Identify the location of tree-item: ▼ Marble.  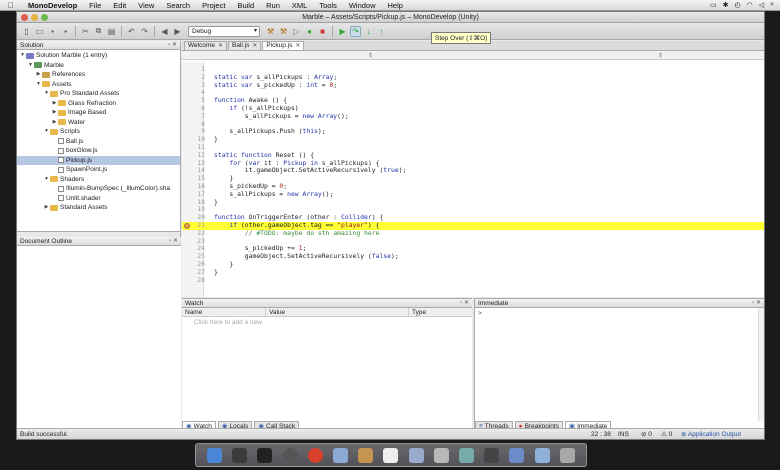
(98, 66).